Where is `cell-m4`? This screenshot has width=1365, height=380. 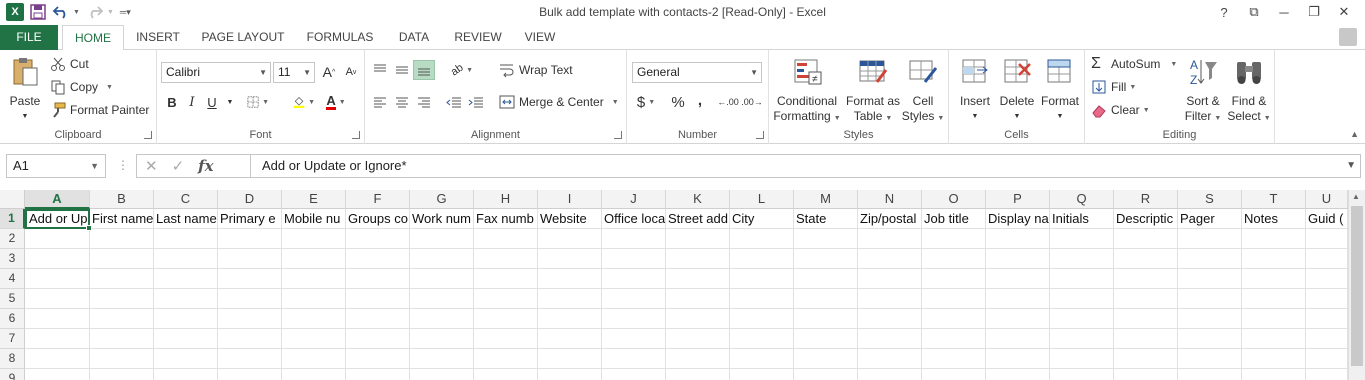 cell-m4 is located at coordinates (826, 279).